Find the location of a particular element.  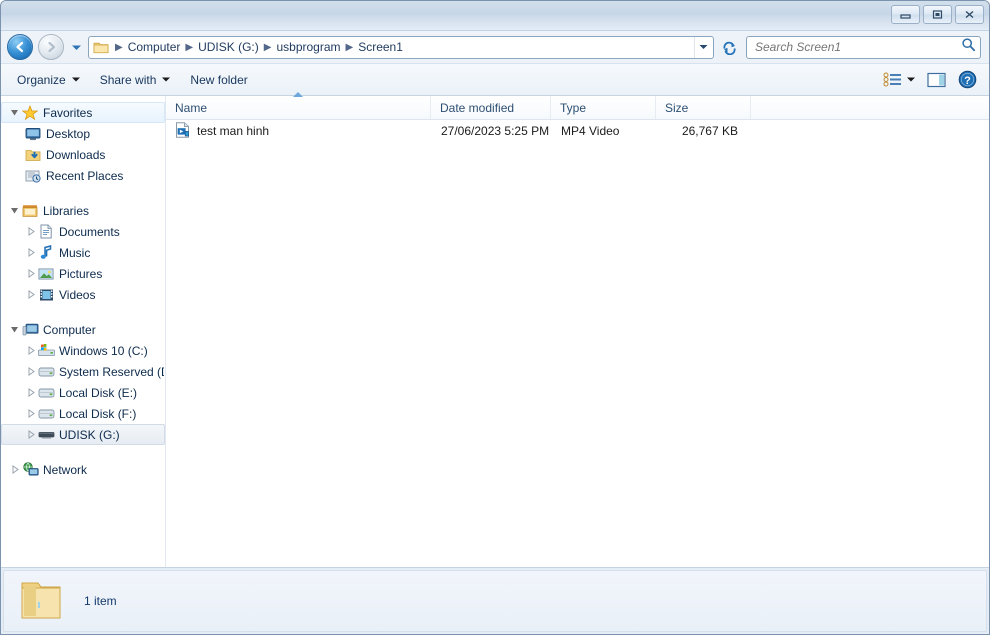

maximize-button is located at coordinates (937, 14).